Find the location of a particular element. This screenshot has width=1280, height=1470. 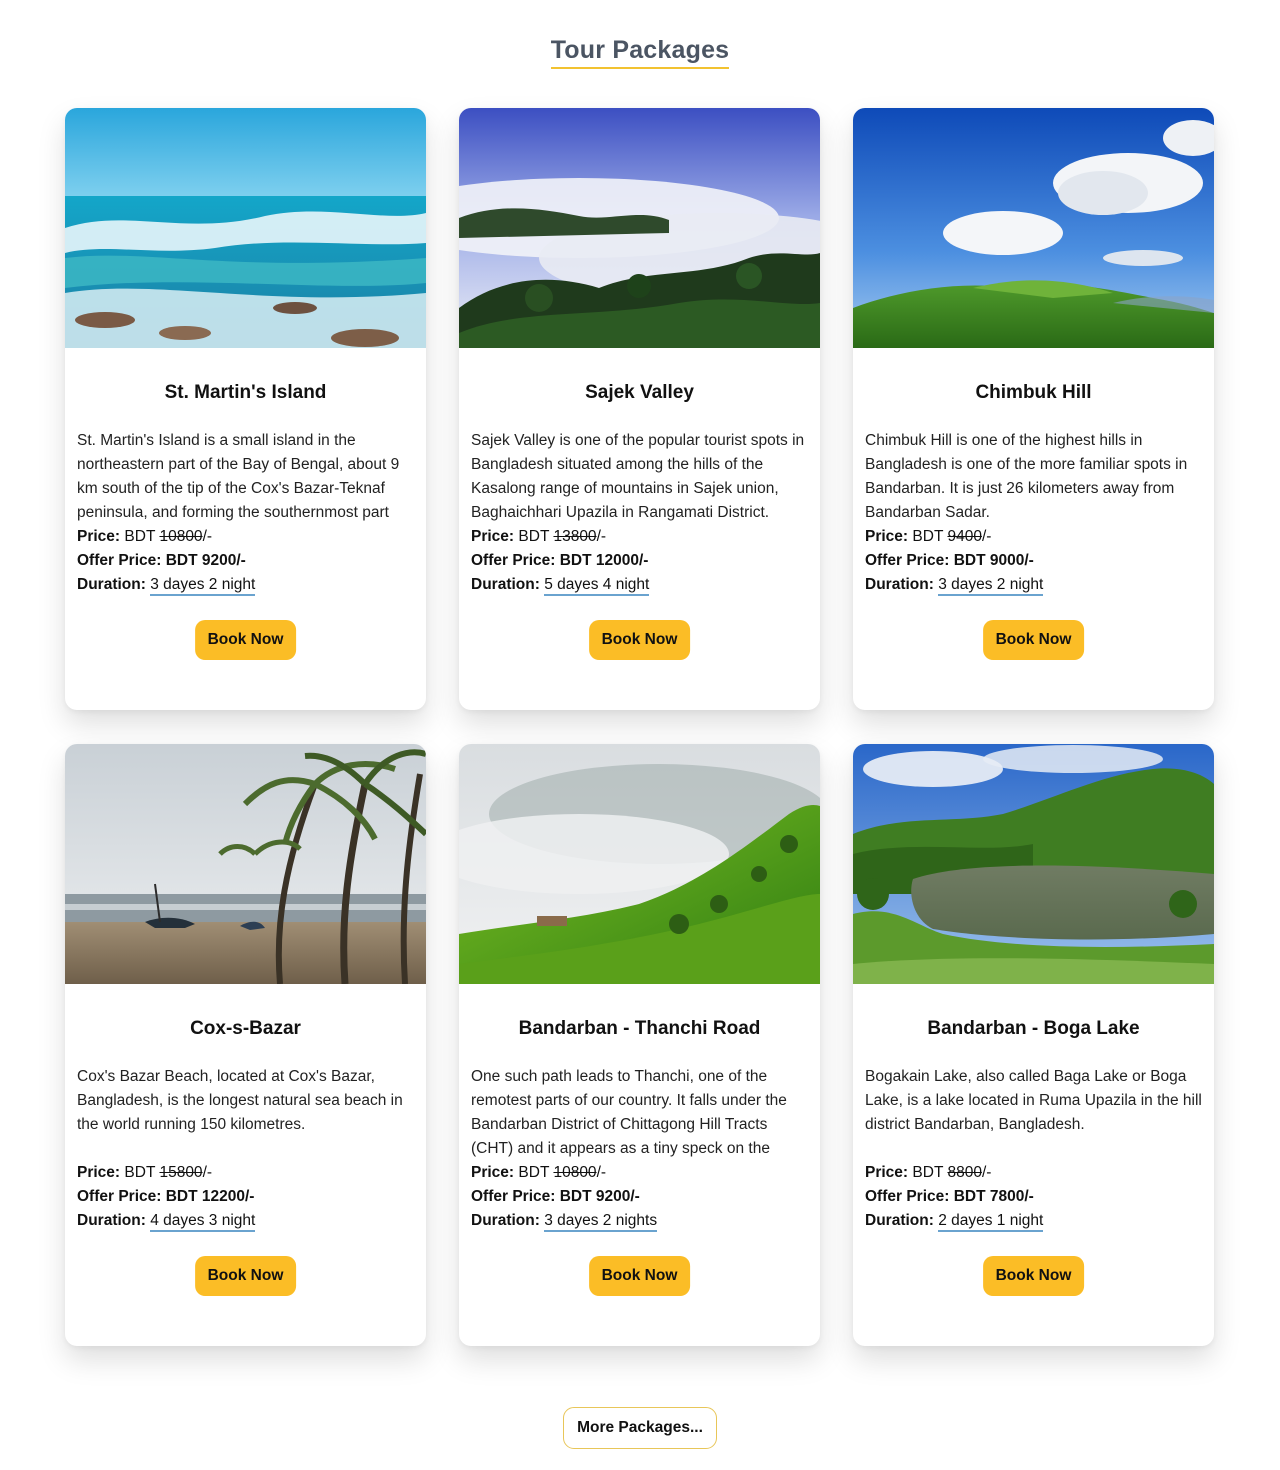

offer-price-line: Offer Price: BDT 12200/- is located at coordinates (245, 1197).